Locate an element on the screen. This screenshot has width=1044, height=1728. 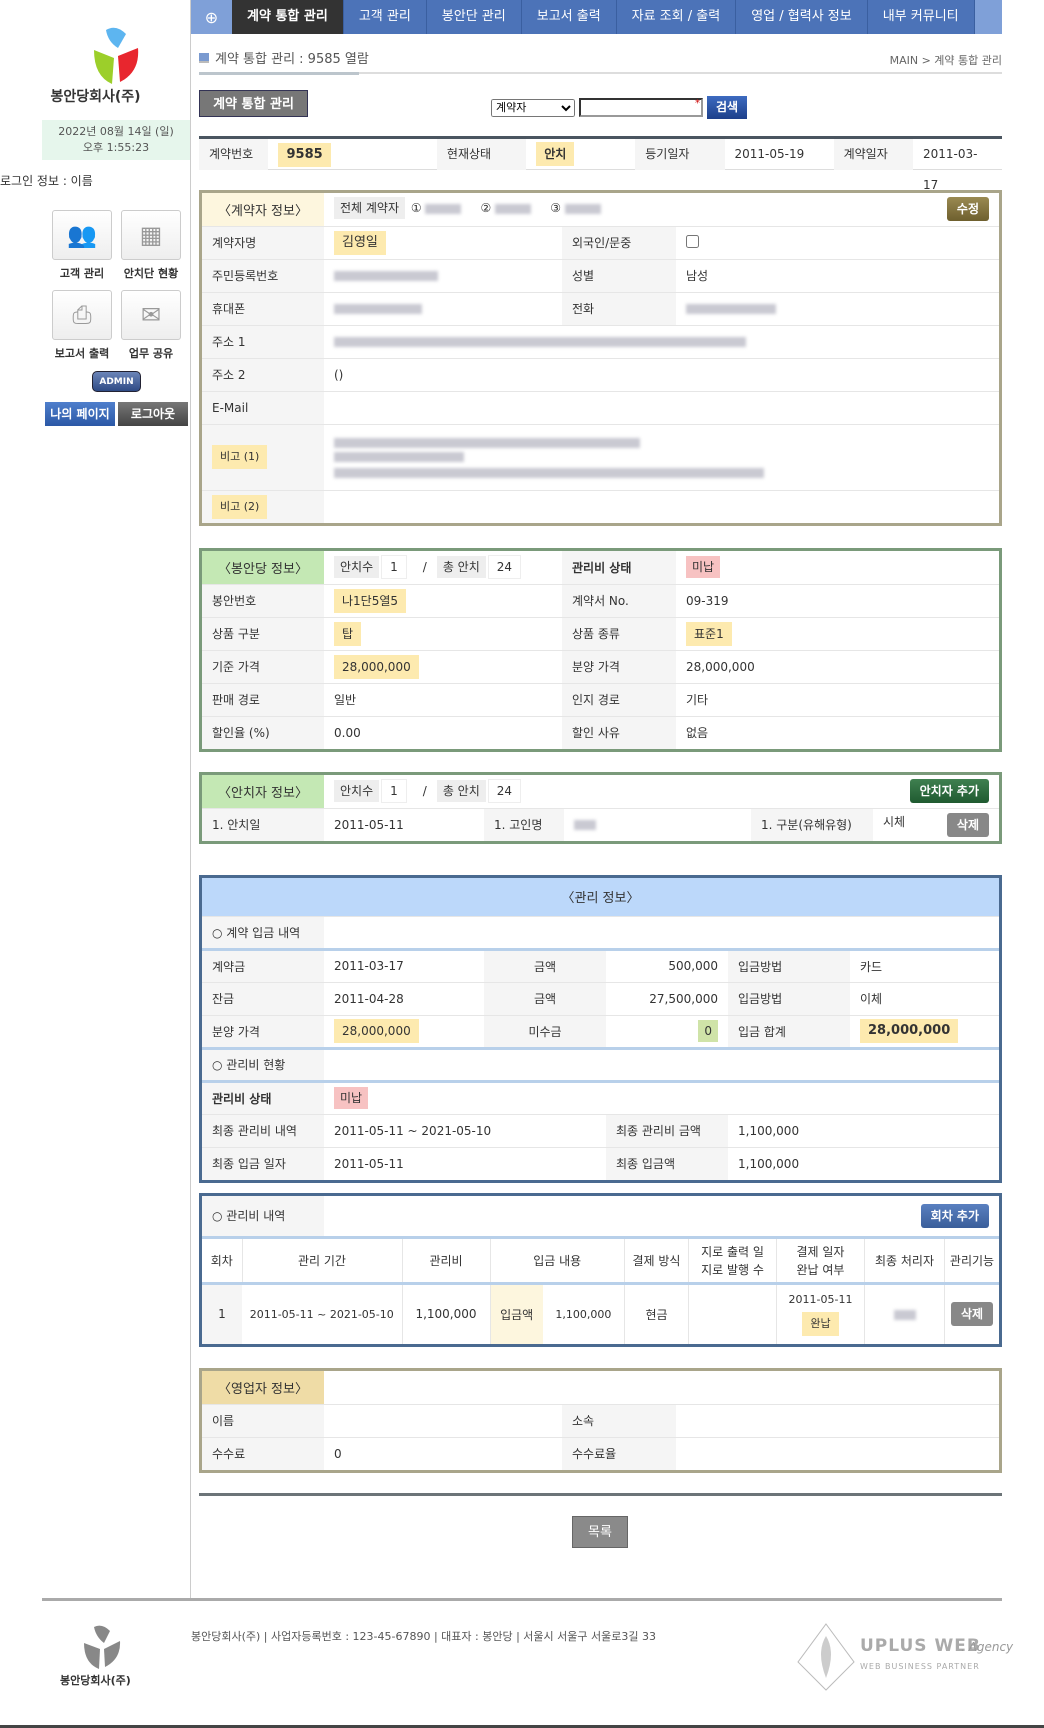
edit-button: 수정 is located at coordinates (967, 209).